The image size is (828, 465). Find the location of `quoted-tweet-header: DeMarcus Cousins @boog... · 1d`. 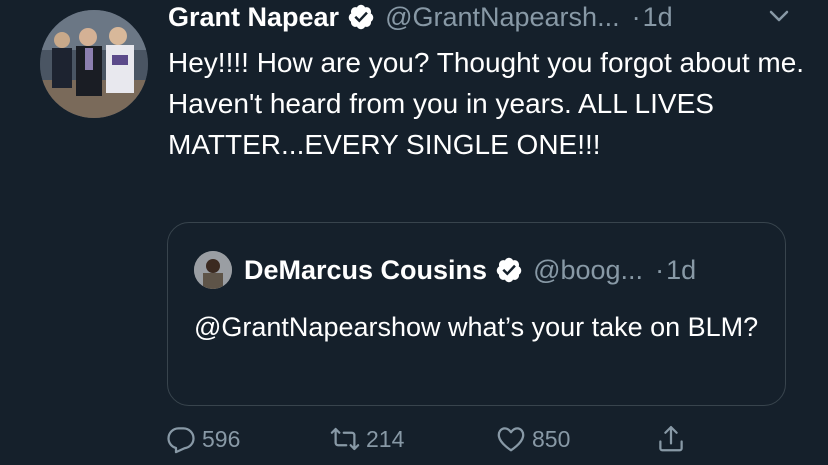

quoted-tweet-header: DeMarcus Cousins @boog... · 1d is located at coordinates (470, 270).